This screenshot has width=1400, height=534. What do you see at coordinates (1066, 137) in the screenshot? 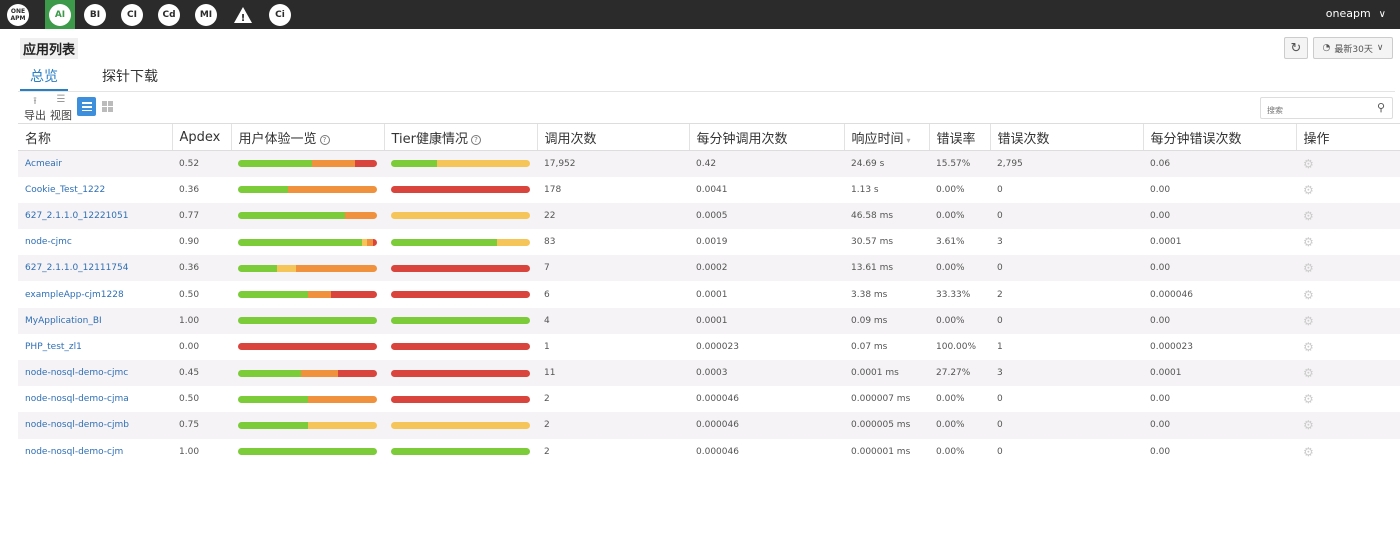
I see `col-header-errors: 错误次数` at bounding box center [1066, 137].